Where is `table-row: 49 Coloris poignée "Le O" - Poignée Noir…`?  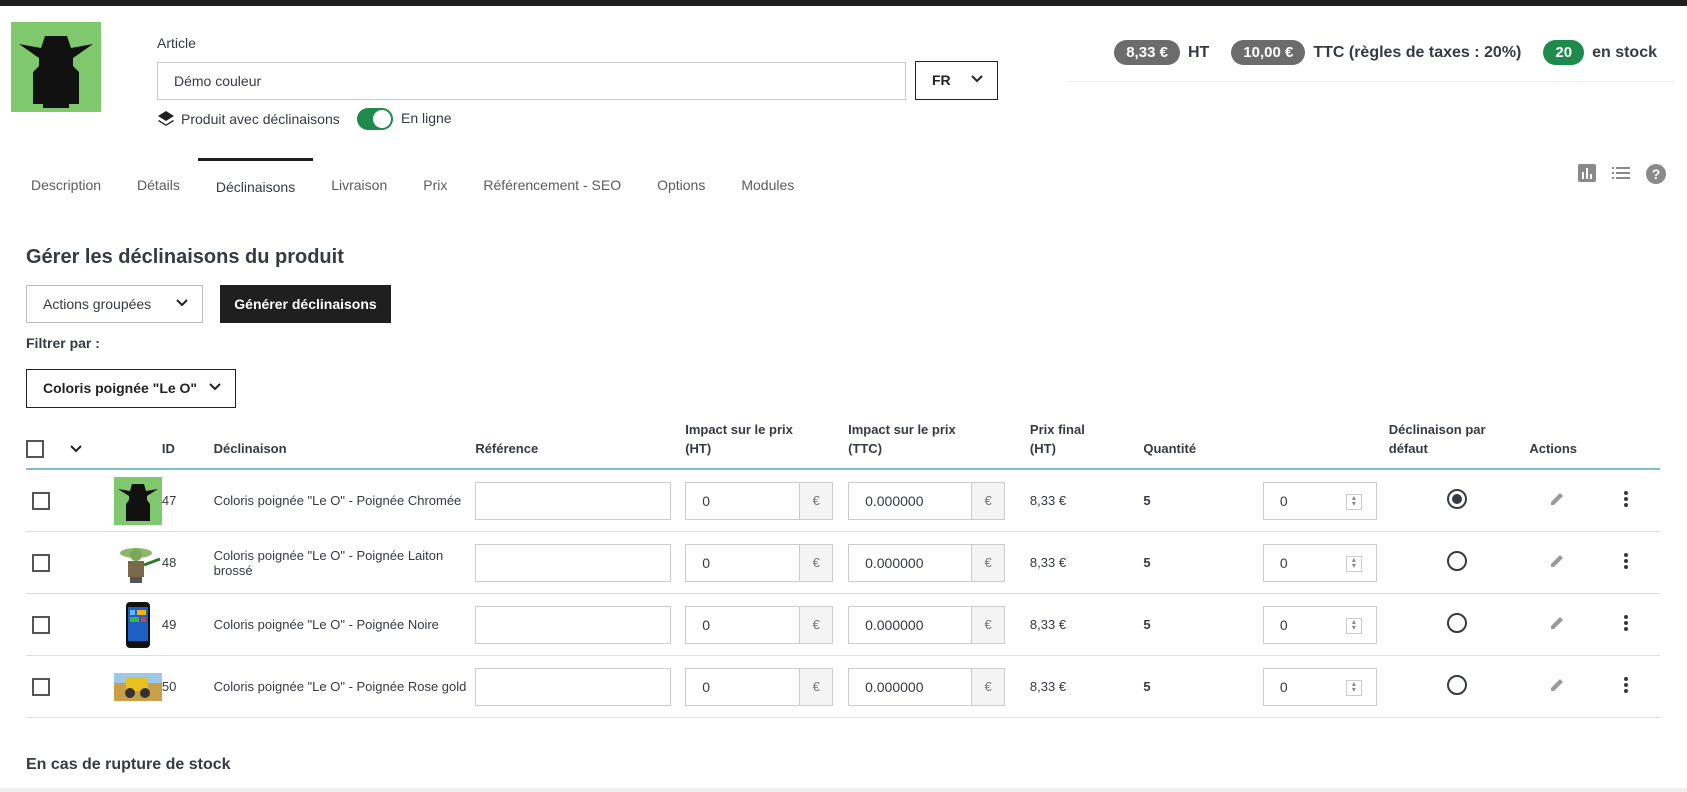
table-row: 49 Coloris poignée "Le O" - Poignée Noir… is located at coordinates (843, 624).